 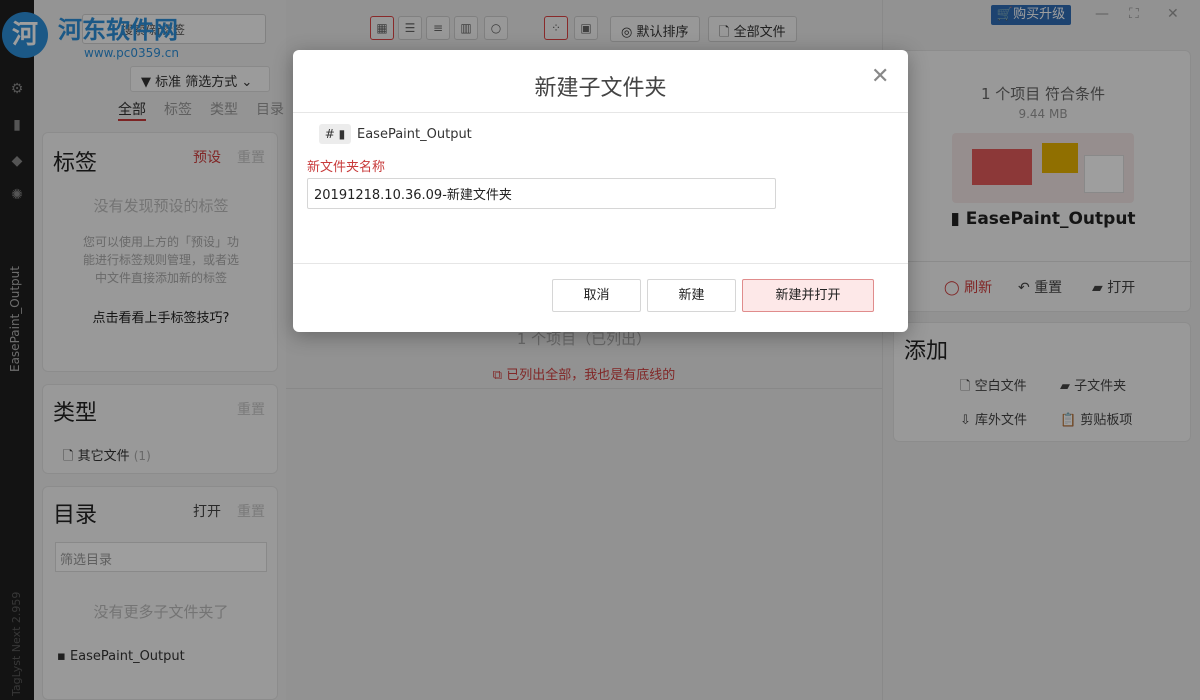 I want to click on cancel-button: 取消, so click(x=596, y=295).